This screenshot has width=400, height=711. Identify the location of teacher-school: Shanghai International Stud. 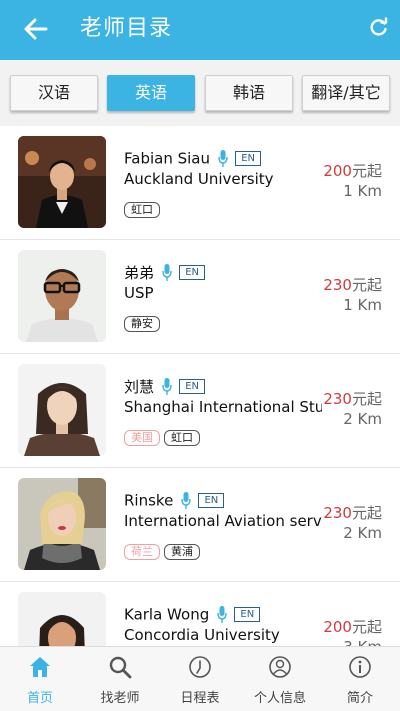
(223, 407).